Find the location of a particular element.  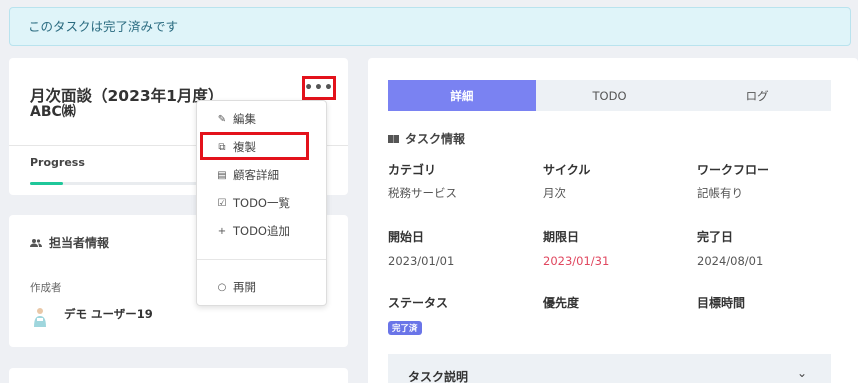

task-info-heading: タスク情報 is located at coordinates (426, 138).